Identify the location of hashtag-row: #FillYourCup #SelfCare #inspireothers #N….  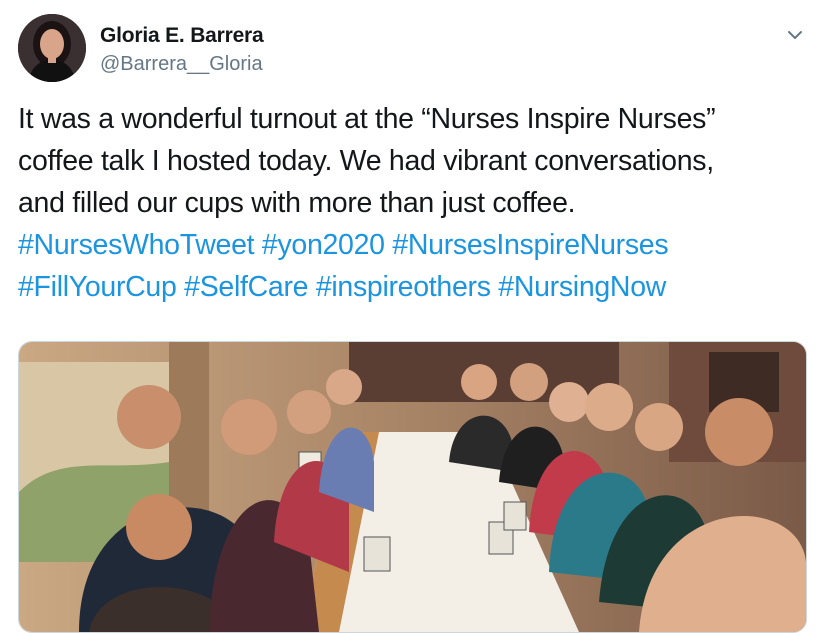
(418, 287).